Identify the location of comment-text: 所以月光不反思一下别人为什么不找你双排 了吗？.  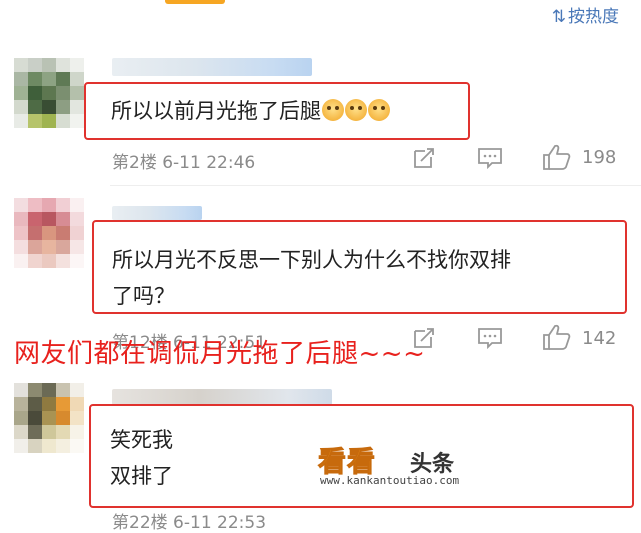
(311, 278).